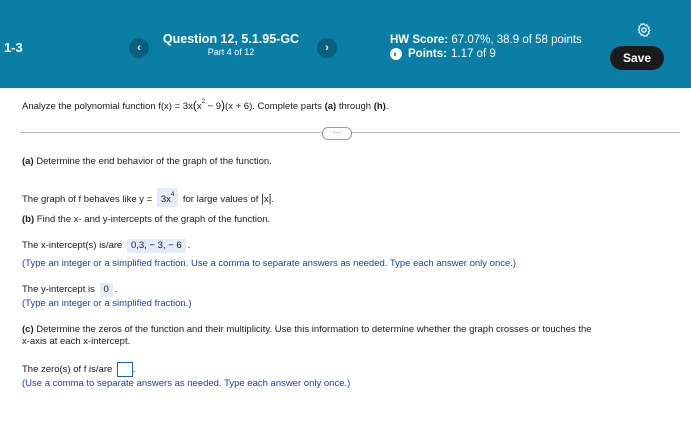  Describe the element at coordinates (427, 54) in the screenshot. I see `points-label: Points:` at that location.